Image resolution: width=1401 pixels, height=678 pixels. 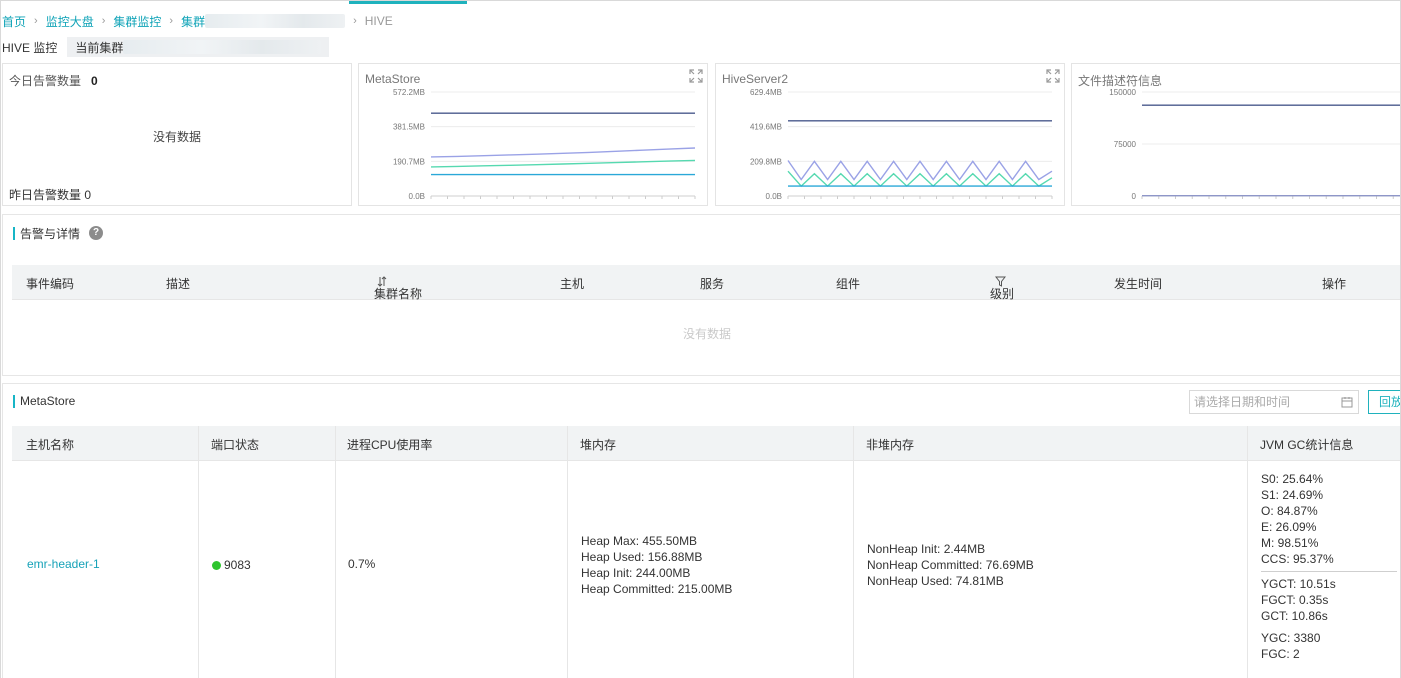 I want to click on alarm-table-header: 事件编码 描述 集群名称 主机 服务 组件 级别 发生时间 操作, so click(x=706, y=283).